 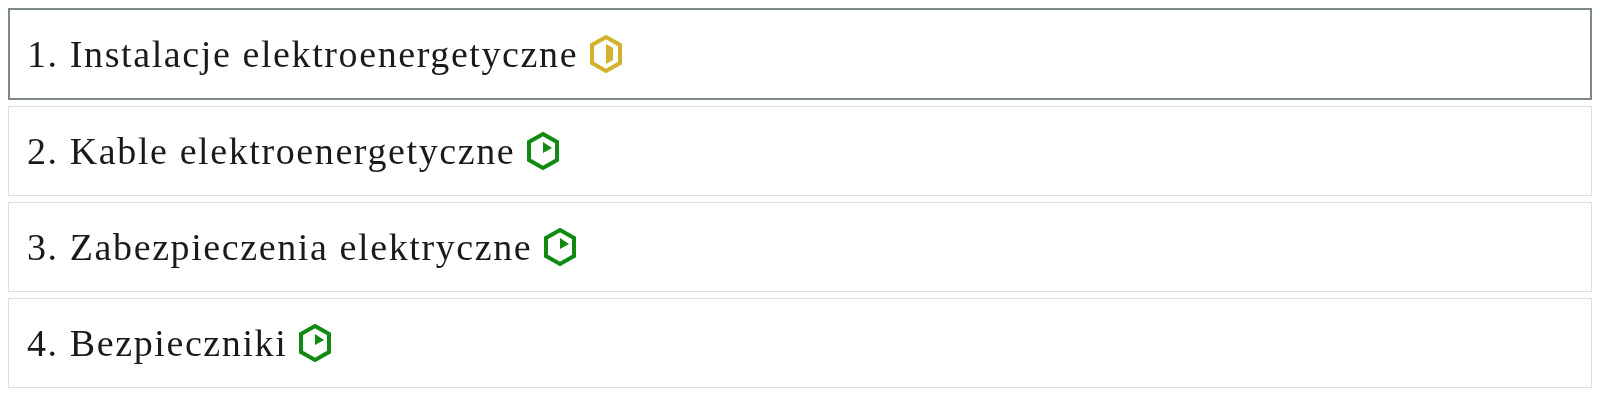 What do you see at coordinates (606, 54) in the screenshot?
I see `hexagon-half-icon` at bounding box center [606, 54].